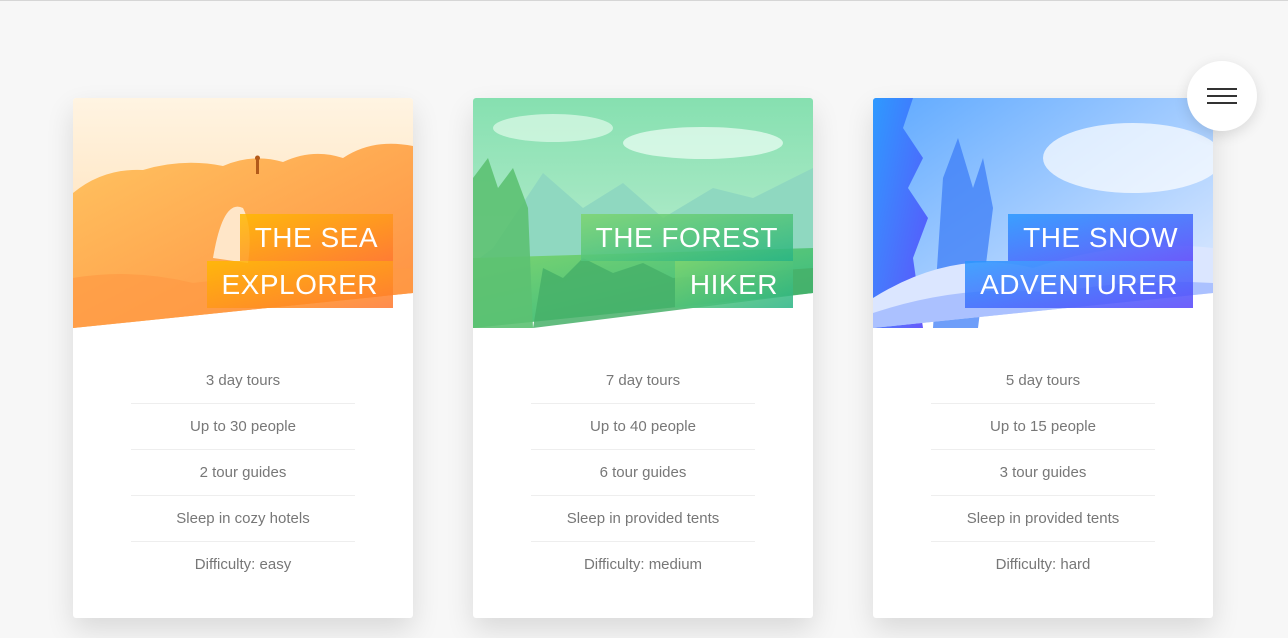  I want to click on detail-duration: 3 day tours, so click(243, 381).